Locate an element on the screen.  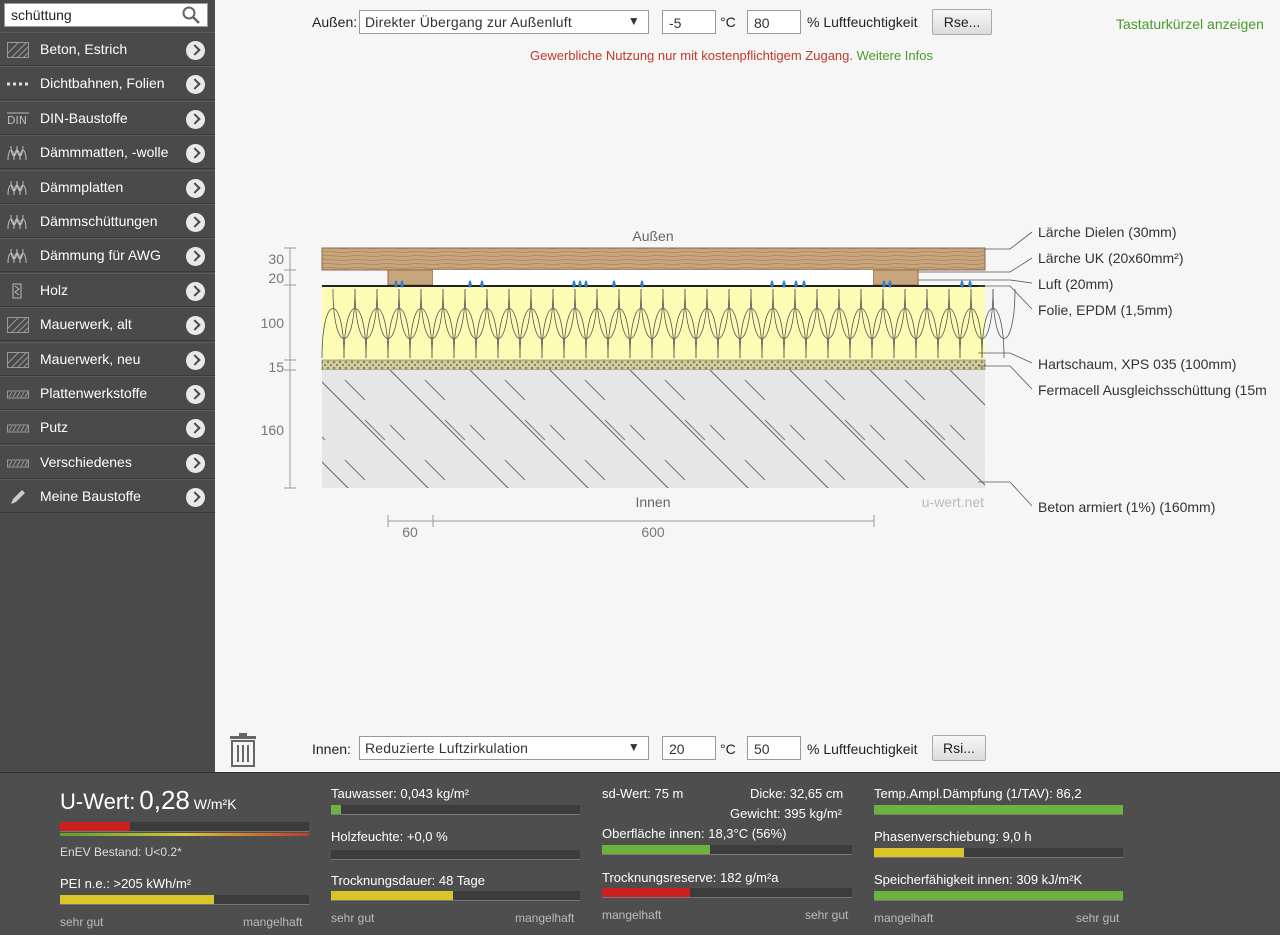
layer-label-epdm: Folie, EPDM (1,5mm) is located at coordinates (1105, 310).